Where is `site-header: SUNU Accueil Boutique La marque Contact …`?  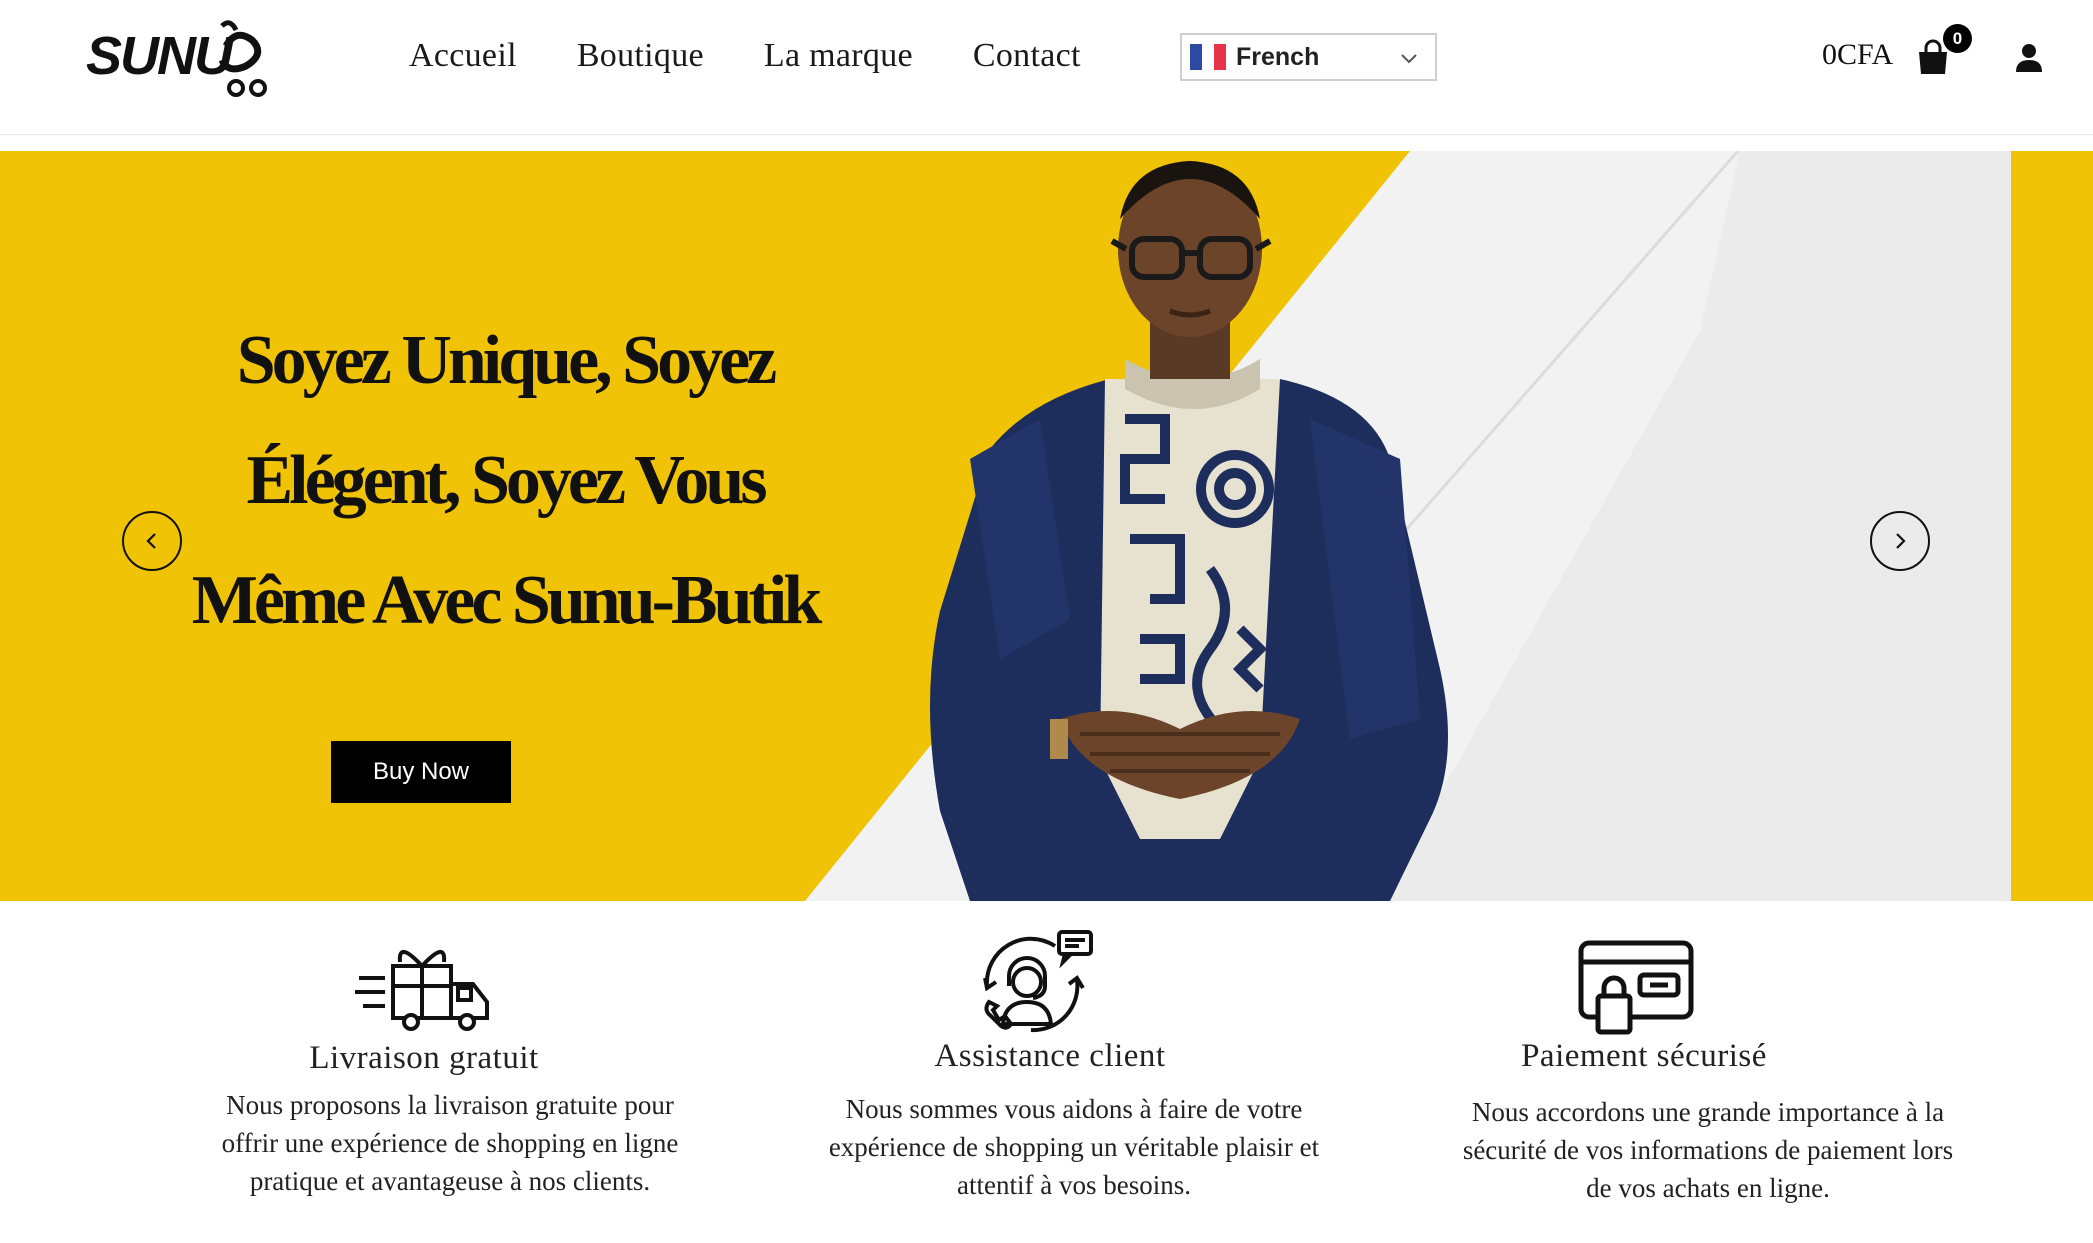
site-header: SUNU Accueil Boutique La marque Contact … is located at coordinates (1046, 67).